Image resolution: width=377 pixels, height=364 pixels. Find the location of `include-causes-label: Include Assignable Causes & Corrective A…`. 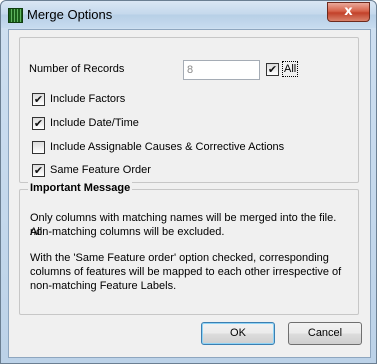

include-causes-label: Include Assignable Causes & Corrective A… is located at coordinates (167, 147).